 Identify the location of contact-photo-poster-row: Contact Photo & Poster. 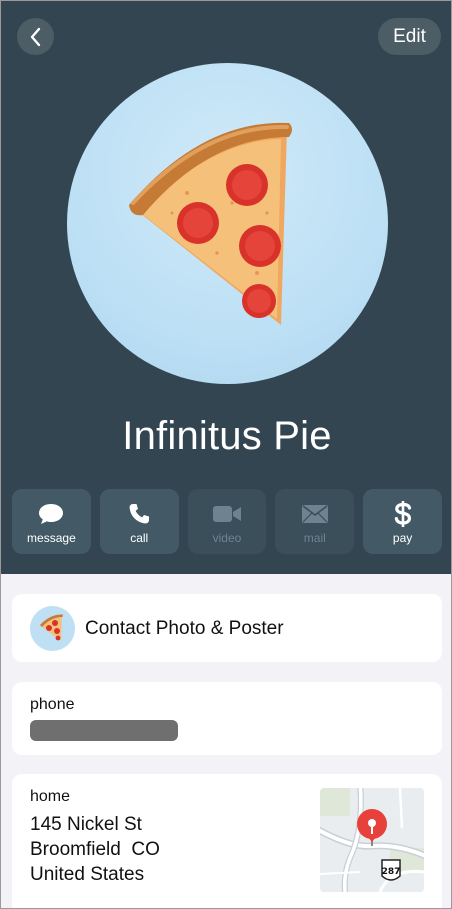
(227, 628).